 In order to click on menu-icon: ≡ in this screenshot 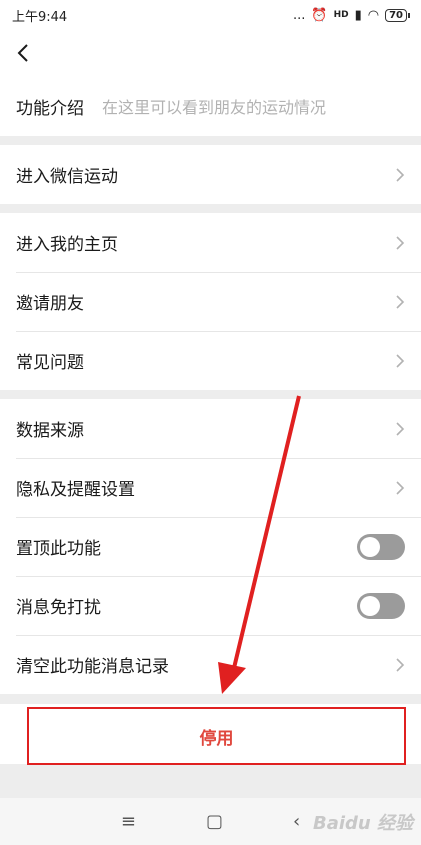, I will do `click(128, 821)`.